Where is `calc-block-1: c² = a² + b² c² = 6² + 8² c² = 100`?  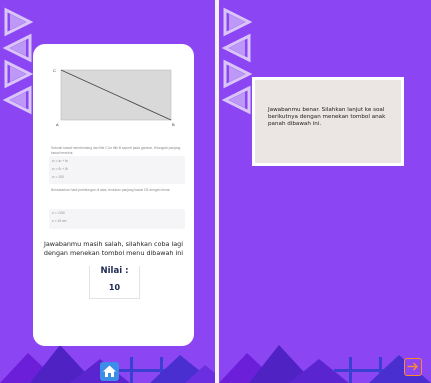 calc-block-1: c² = a² + b² c² = 6² + 8² c² = 100 is located at coordinates (117, 170).